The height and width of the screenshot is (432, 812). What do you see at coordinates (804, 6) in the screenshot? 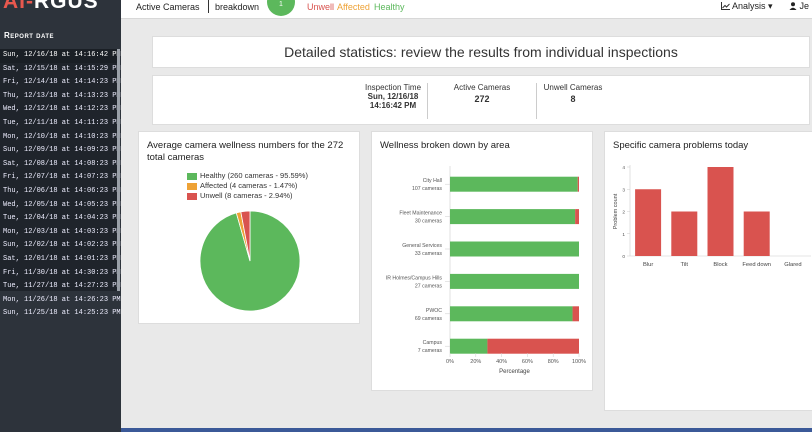
I see `user-name: Je` at bounding box center [804, 6].